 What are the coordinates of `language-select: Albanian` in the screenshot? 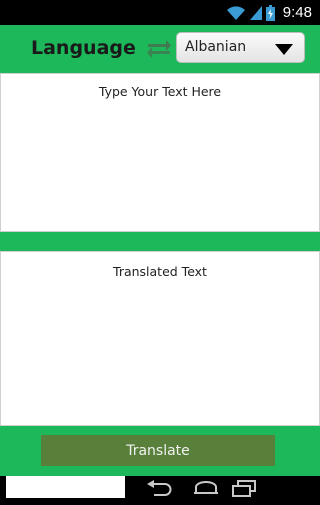 It's located at (240, 47).